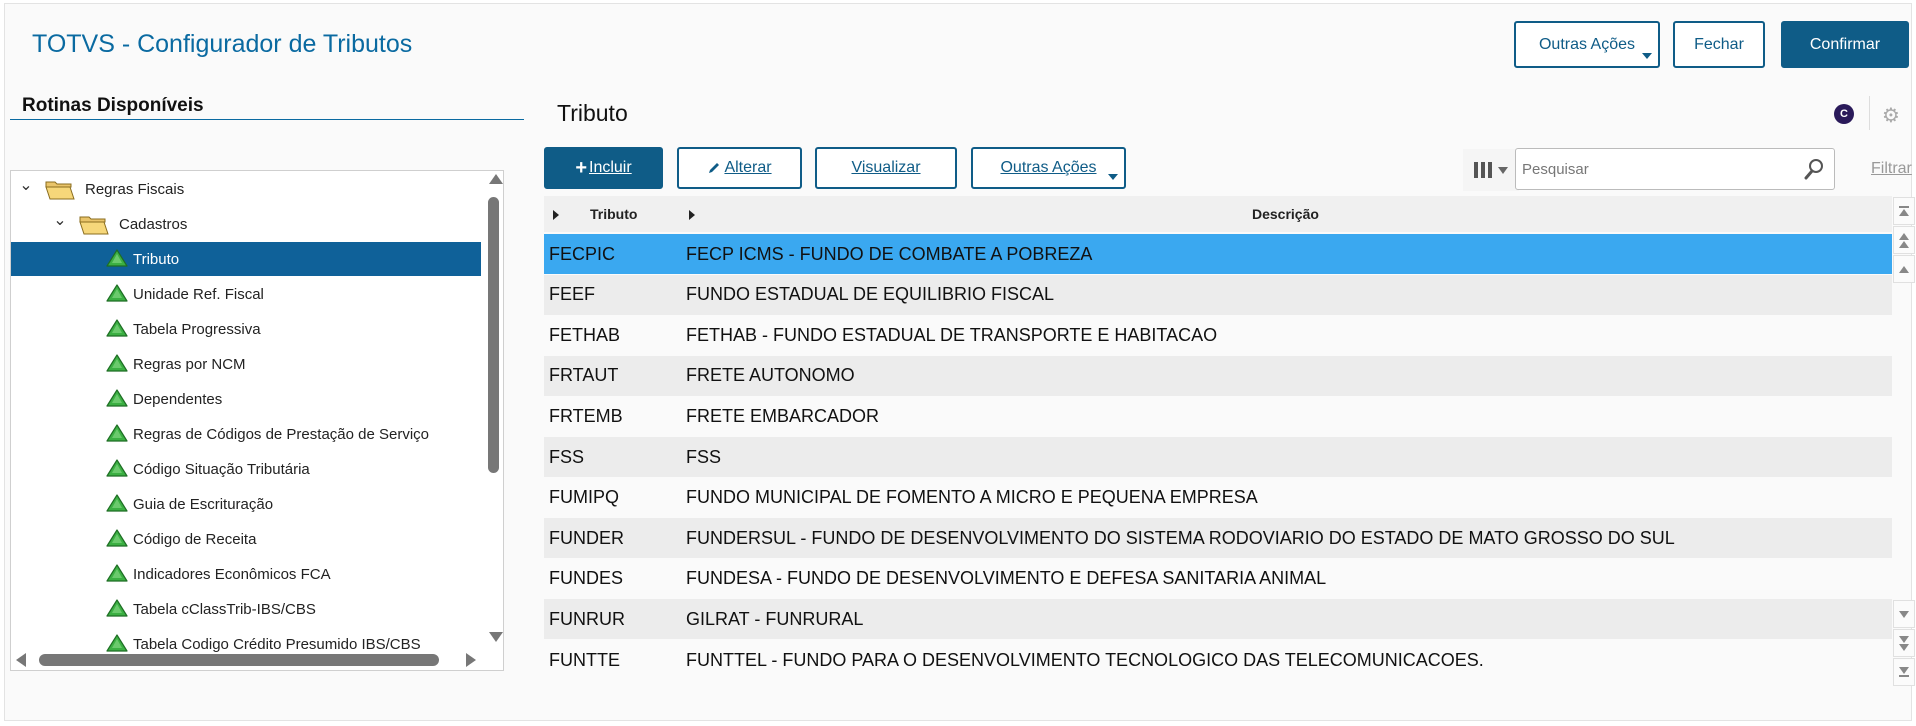 Image resolution: width=1916 pixels, height=726 pixels. Describe the element at coordinates (889, 253) in the screenshot. I see `cell-descricao: FECP ICMS - FUNDO DE COMBATE A POBREZA` at that location.